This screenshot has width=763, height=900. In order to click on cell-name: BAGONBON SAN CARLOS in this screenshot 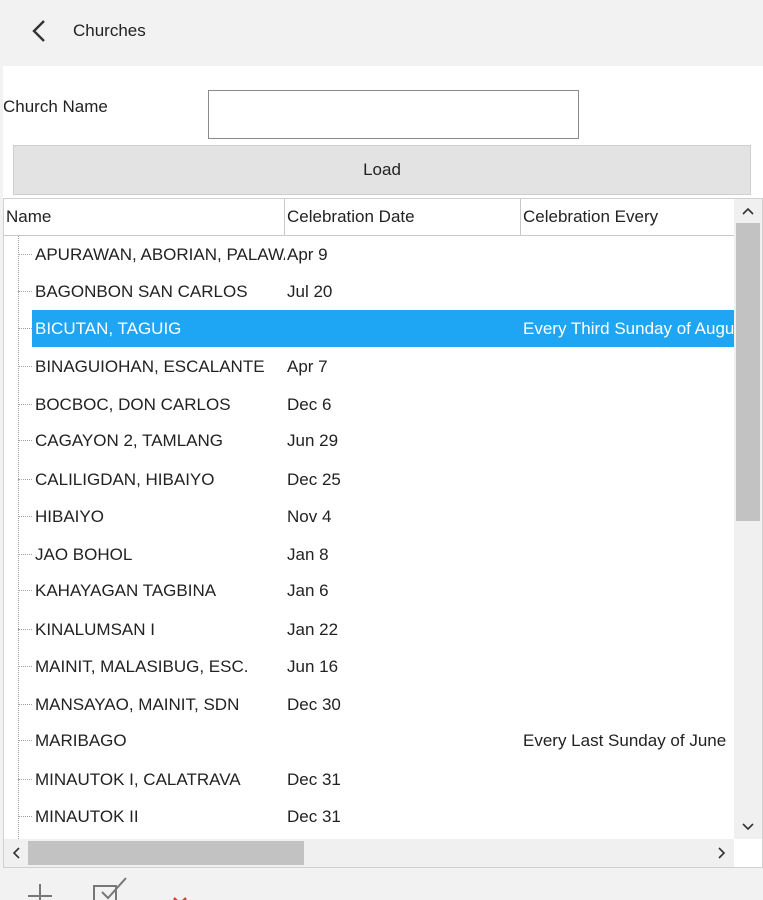, I will do `click(141, 291)`.